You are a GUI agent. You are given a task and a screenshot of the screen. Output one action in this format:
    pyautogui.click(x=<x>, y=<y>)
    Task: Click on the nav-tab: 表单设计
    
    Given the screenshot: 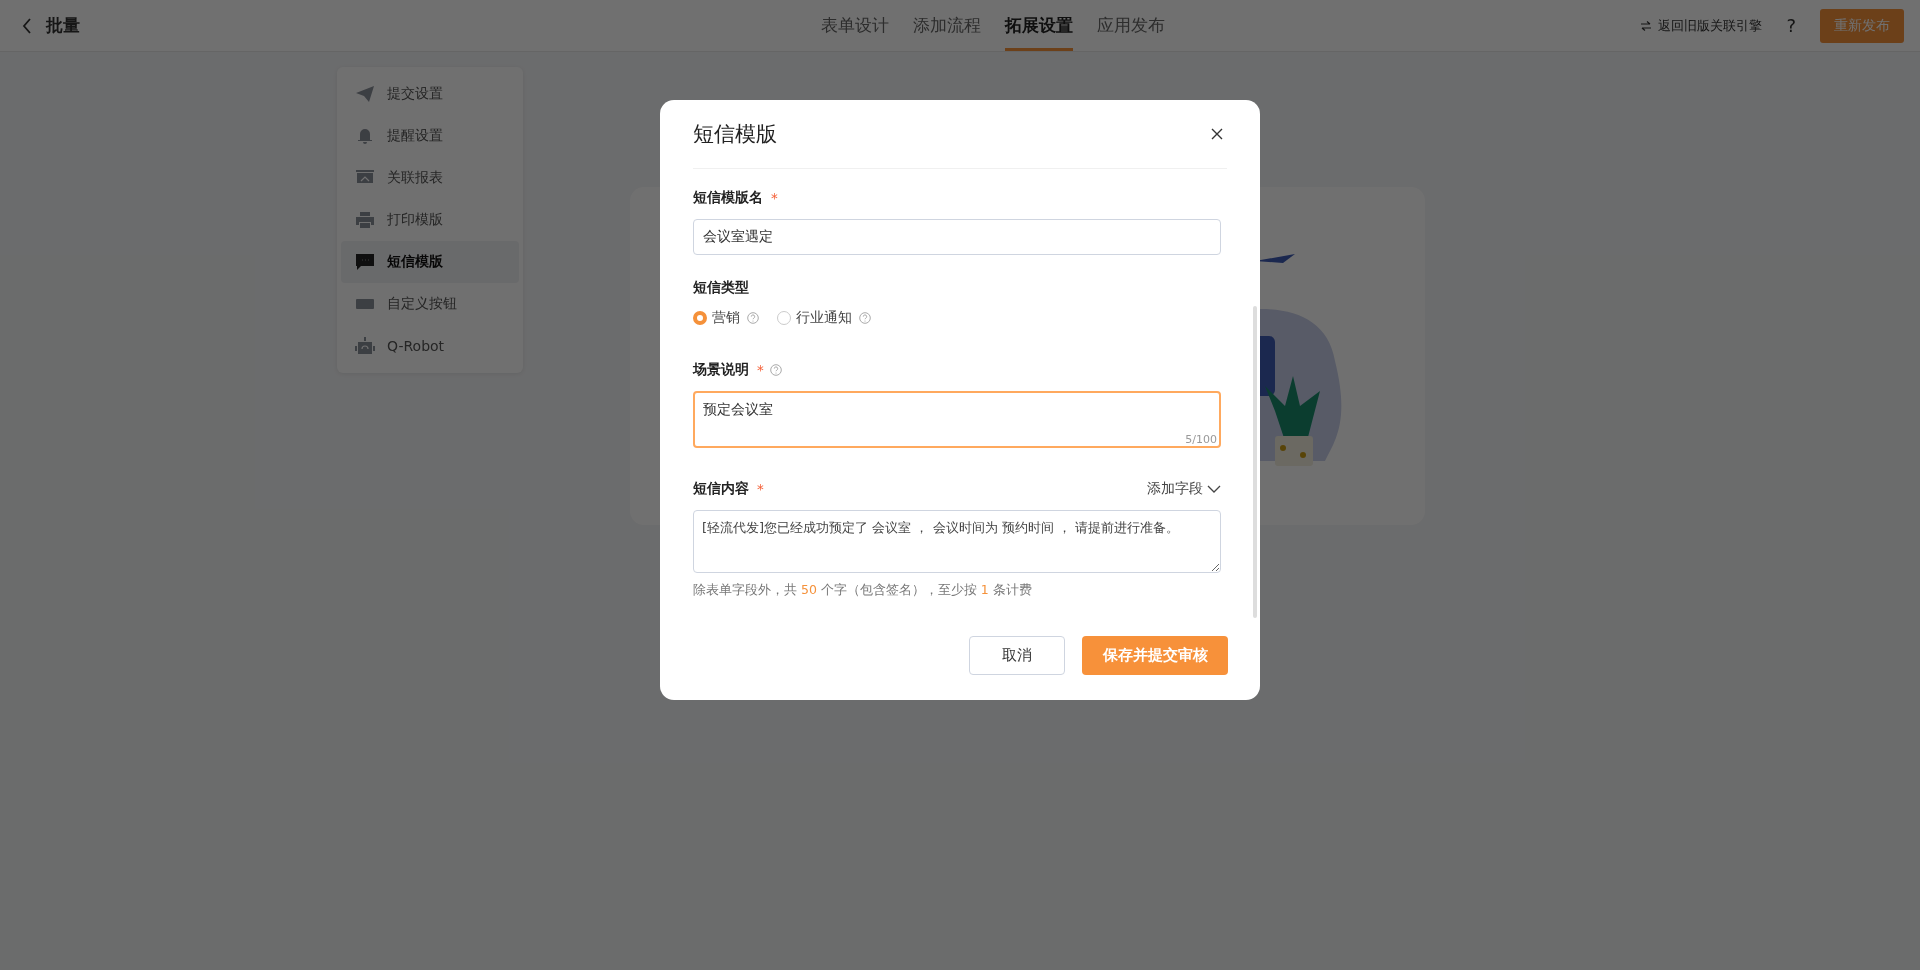 What is the action you would take?
    pyautogui.click(x=855, y=25)
    